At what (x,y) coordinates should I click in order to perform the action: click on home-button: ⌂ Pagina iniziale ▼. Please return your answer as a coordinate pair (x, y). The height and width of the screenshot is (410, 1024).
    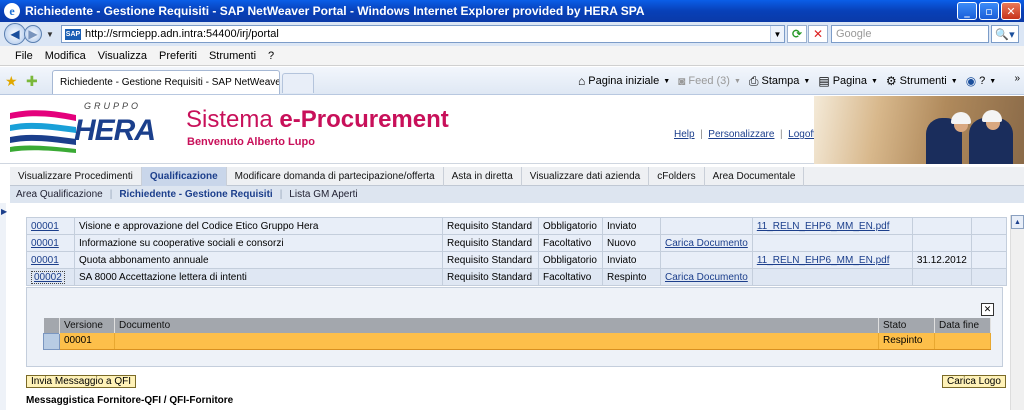
    Looking at the image, I should click on (624, 81).